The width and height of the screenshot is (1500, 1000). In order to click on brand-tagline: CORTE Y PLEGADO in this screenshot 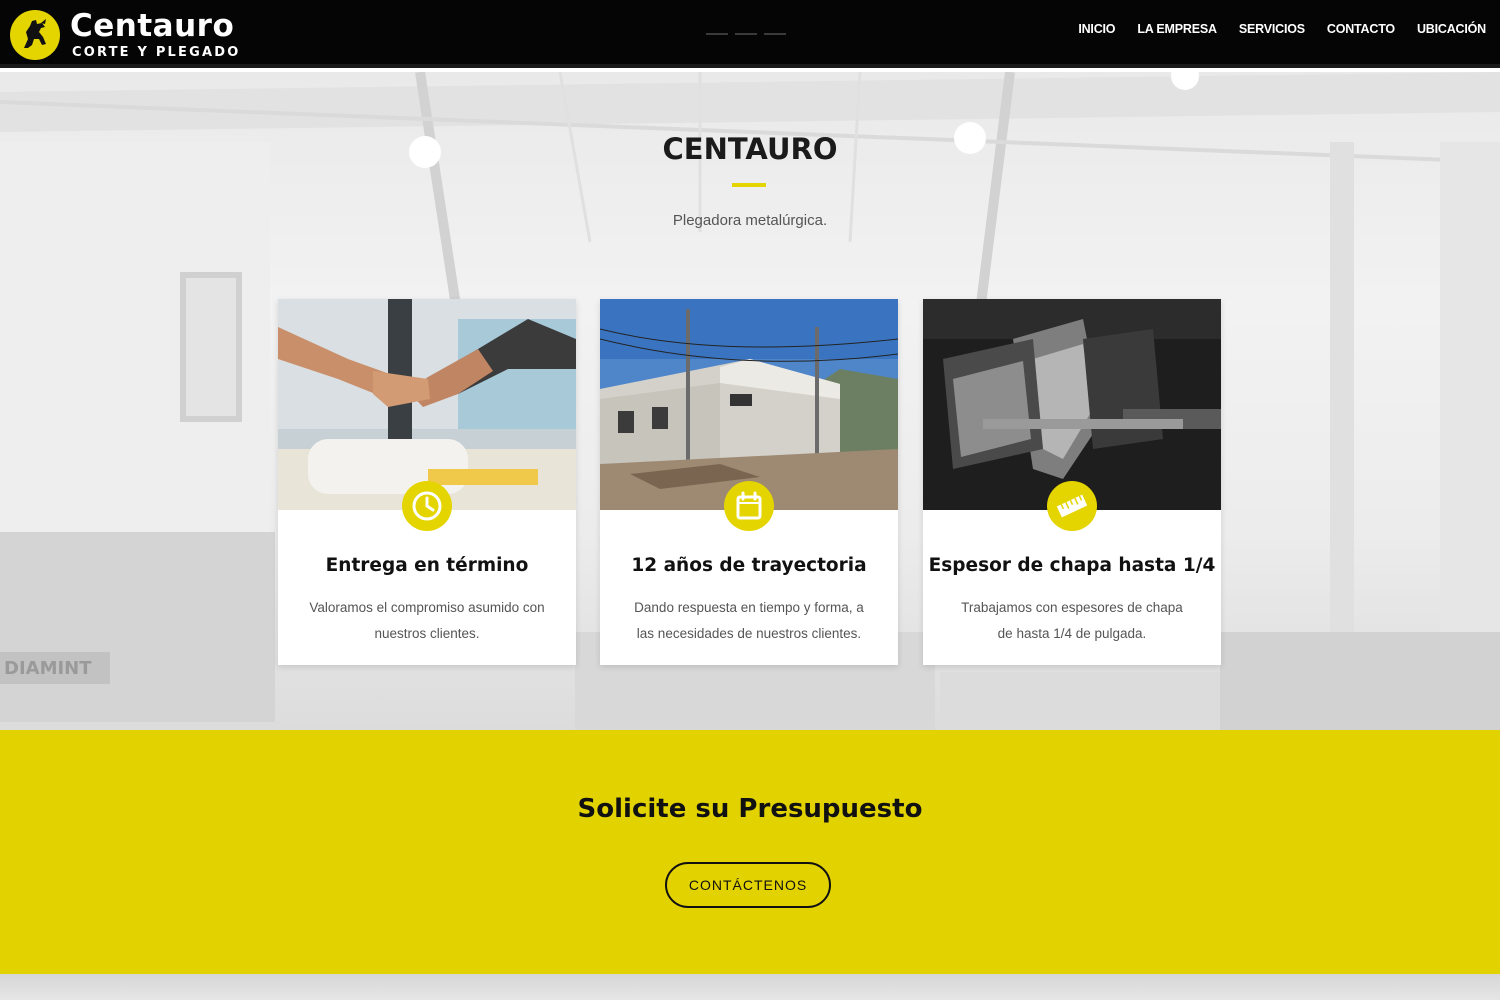, I will do `click(156, 52)`.